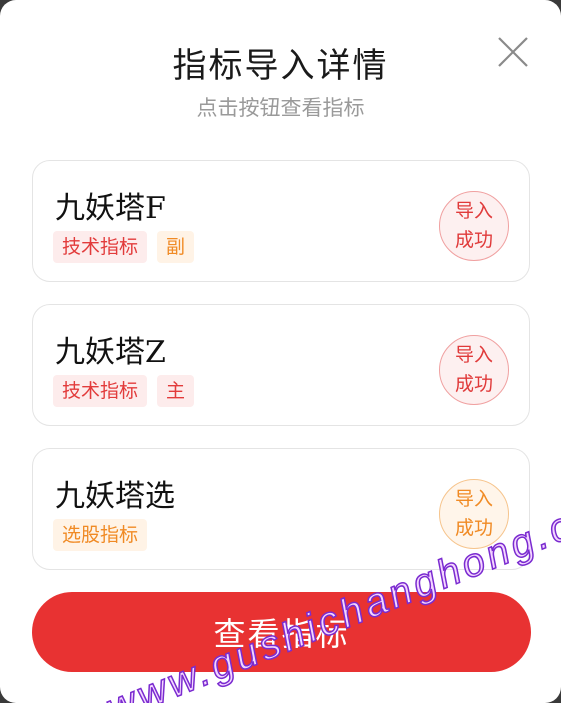 The image size is (561, 703). I want to click on indicator-name: 九妖塔Z, so click(110, 352).